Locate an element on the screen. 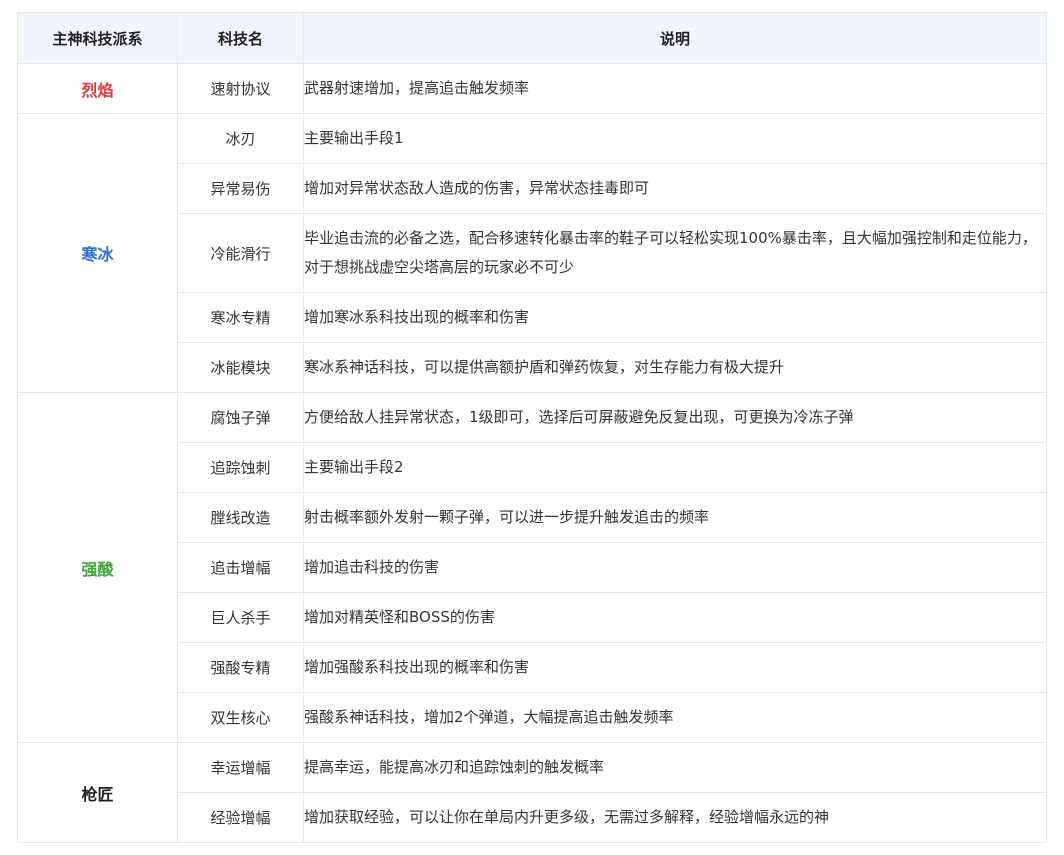 The image size is (1064, 855). tech-description: 增加对精英怪和BOSS的伤害 is located at coordinates (675, 617).